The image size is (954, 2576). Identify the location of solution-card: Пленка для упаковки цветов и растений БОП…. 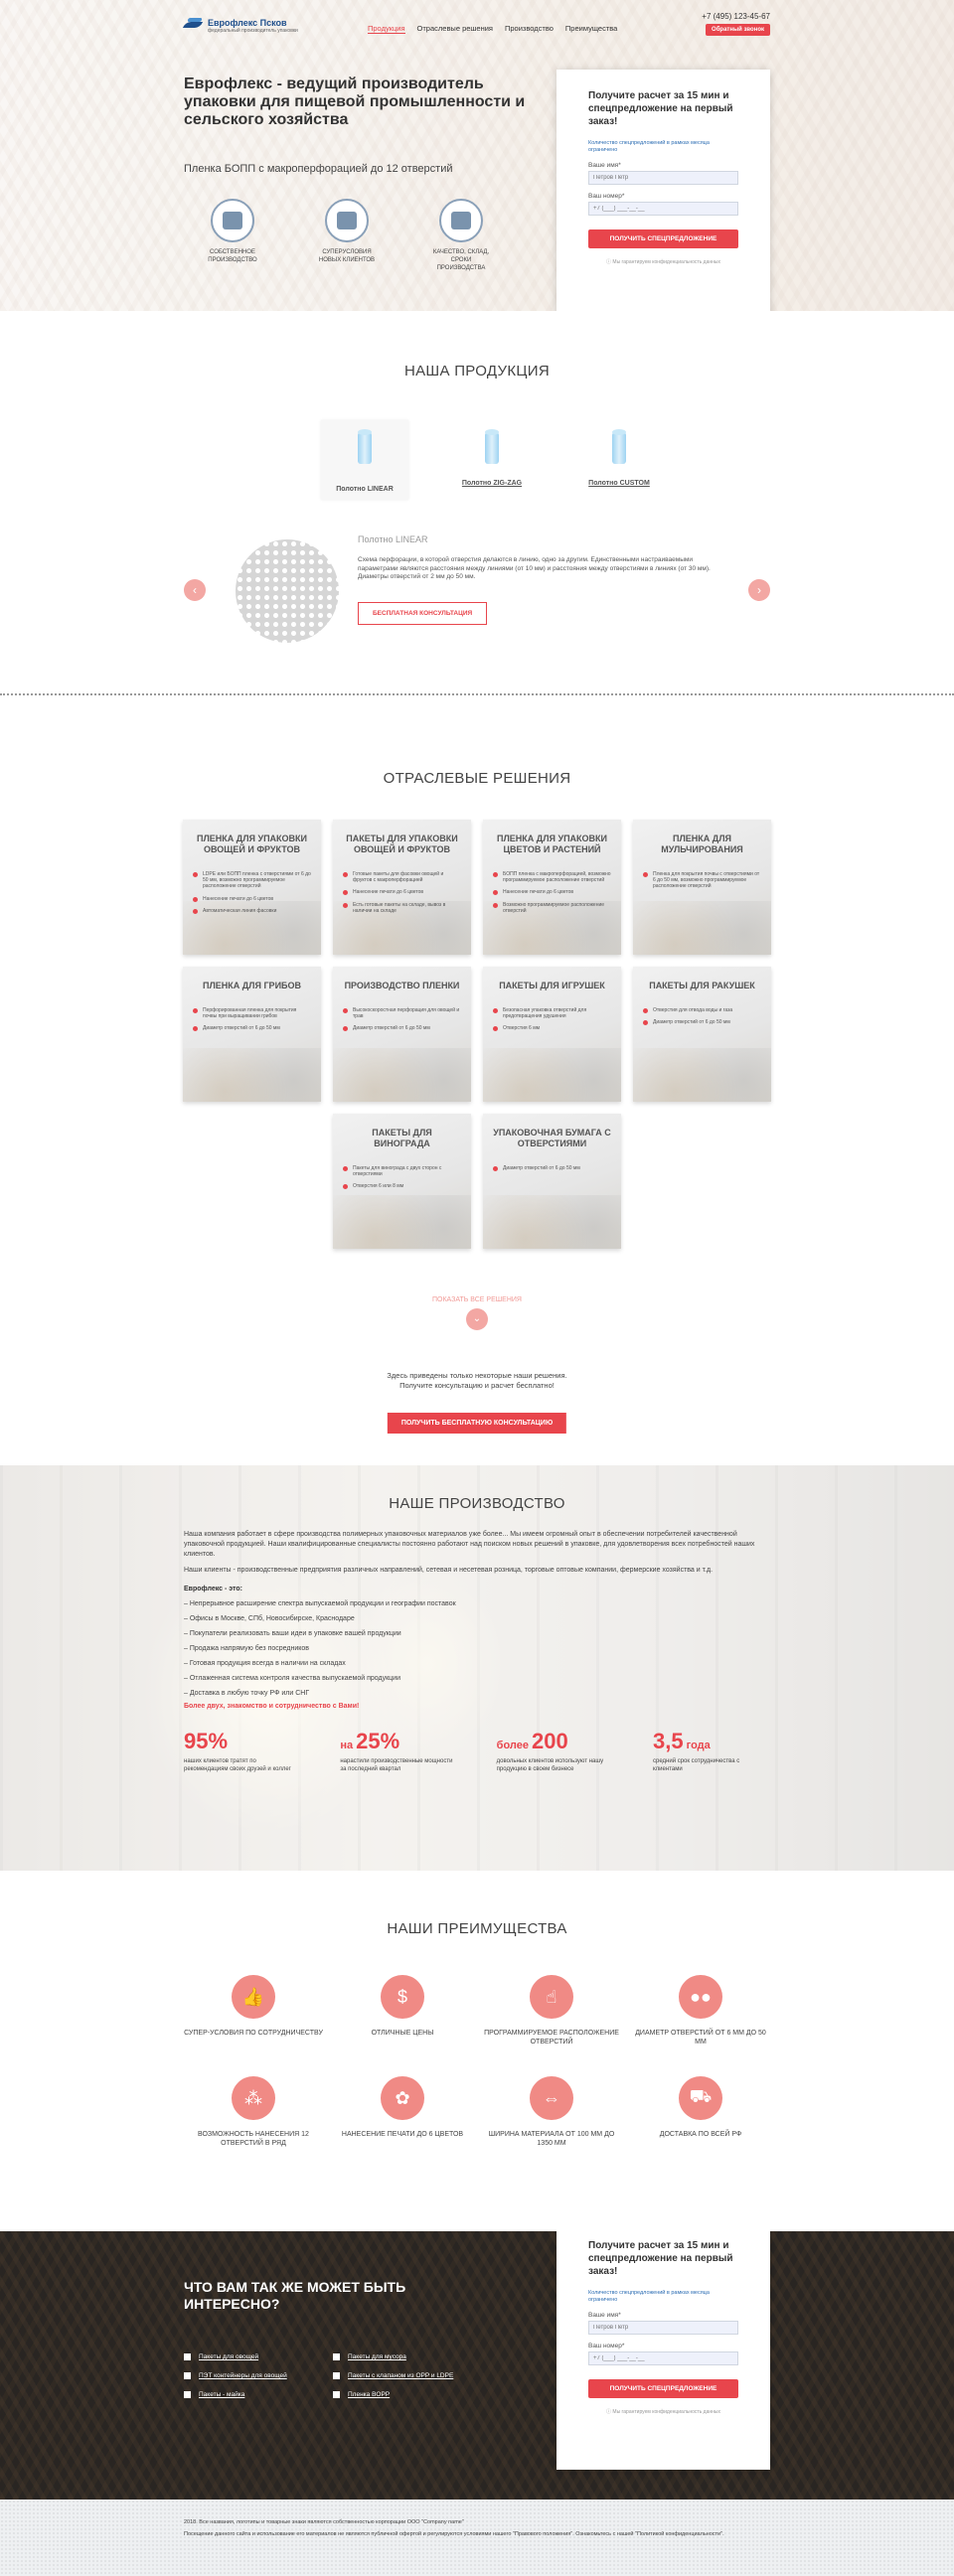
(552, 888).